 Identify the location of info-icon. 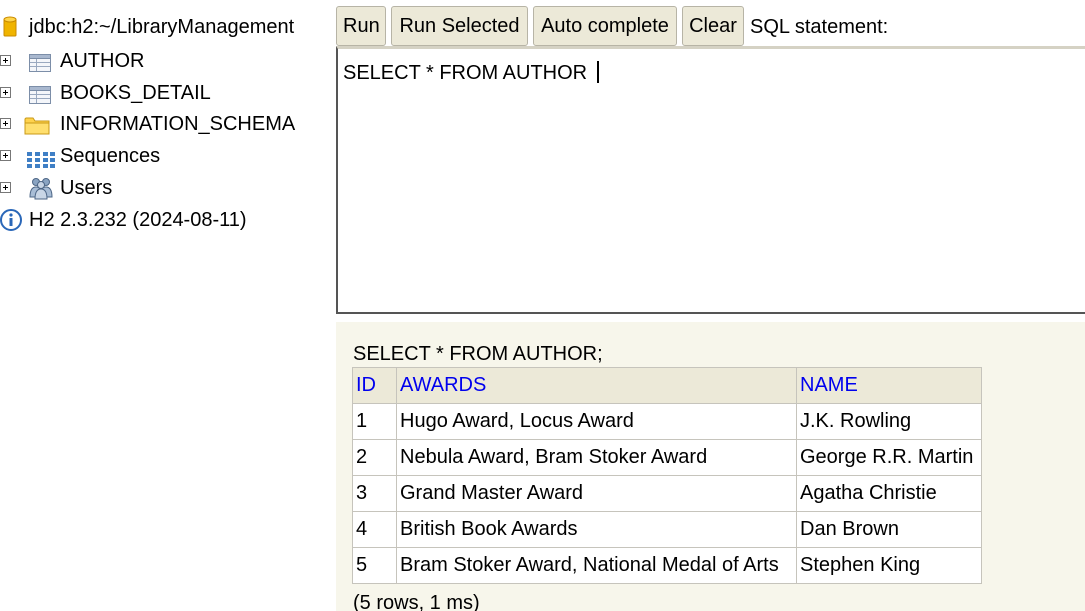
(11, 224).